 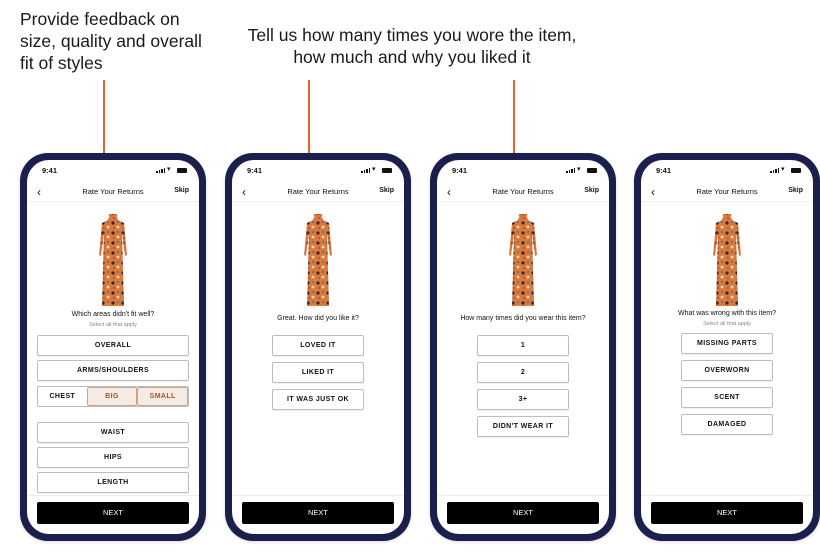 I want to click on option-waist: WAIST, so click(x=113, y=432).